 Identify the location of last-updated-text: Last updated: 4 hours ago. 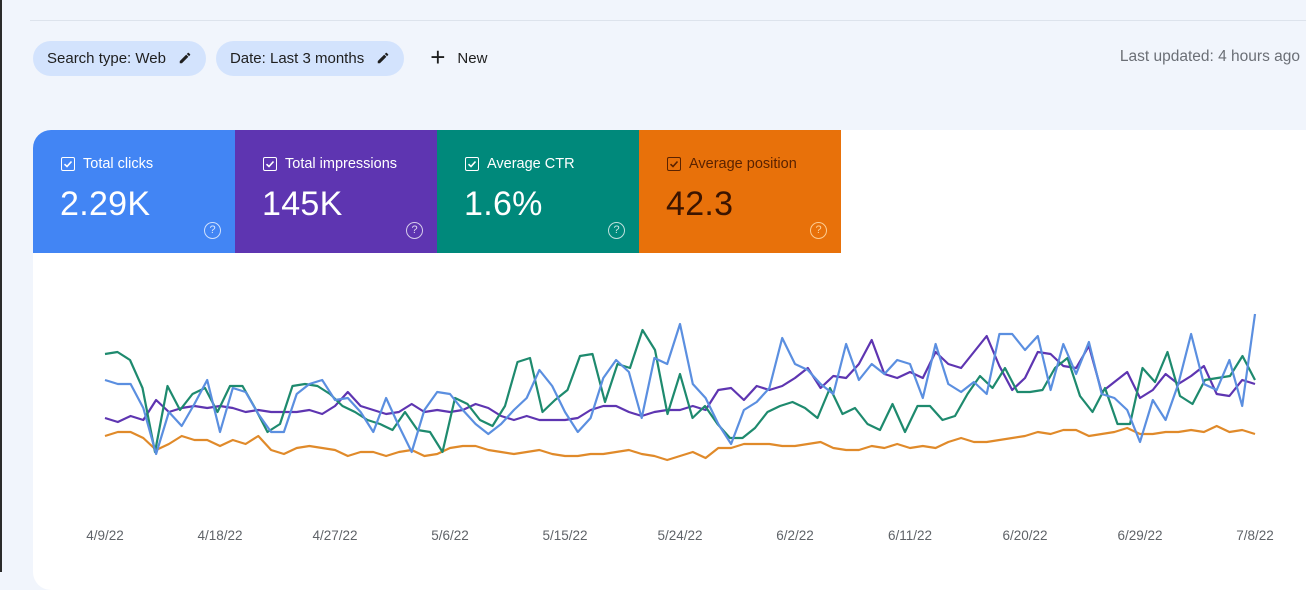
(1209, 56).